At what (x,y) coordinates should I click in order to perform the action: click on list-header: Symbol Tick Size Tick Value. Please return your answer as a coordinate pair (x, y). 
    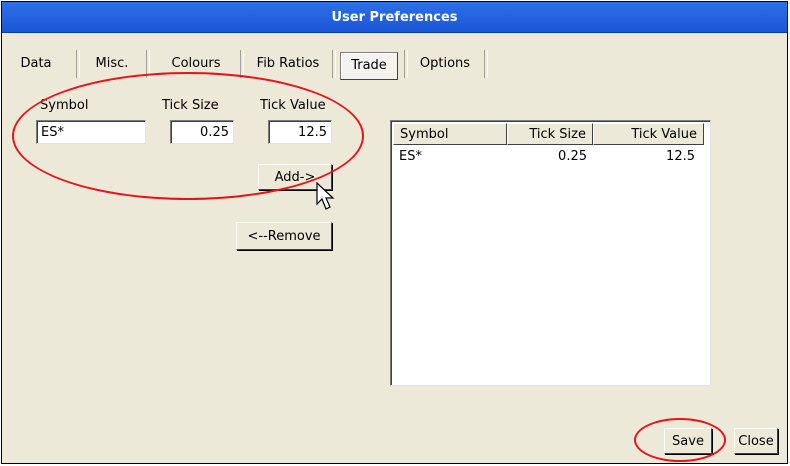
    Looking at the image, I should click on (548, 134).